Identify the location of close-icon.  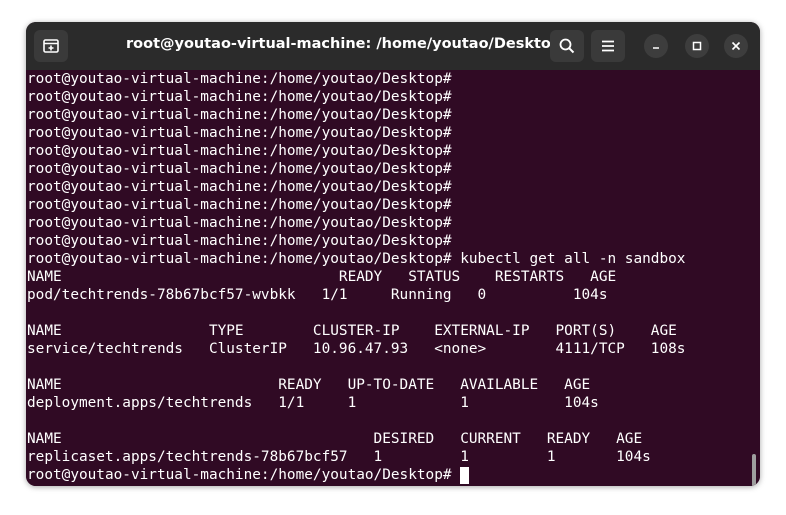
(736, 46).